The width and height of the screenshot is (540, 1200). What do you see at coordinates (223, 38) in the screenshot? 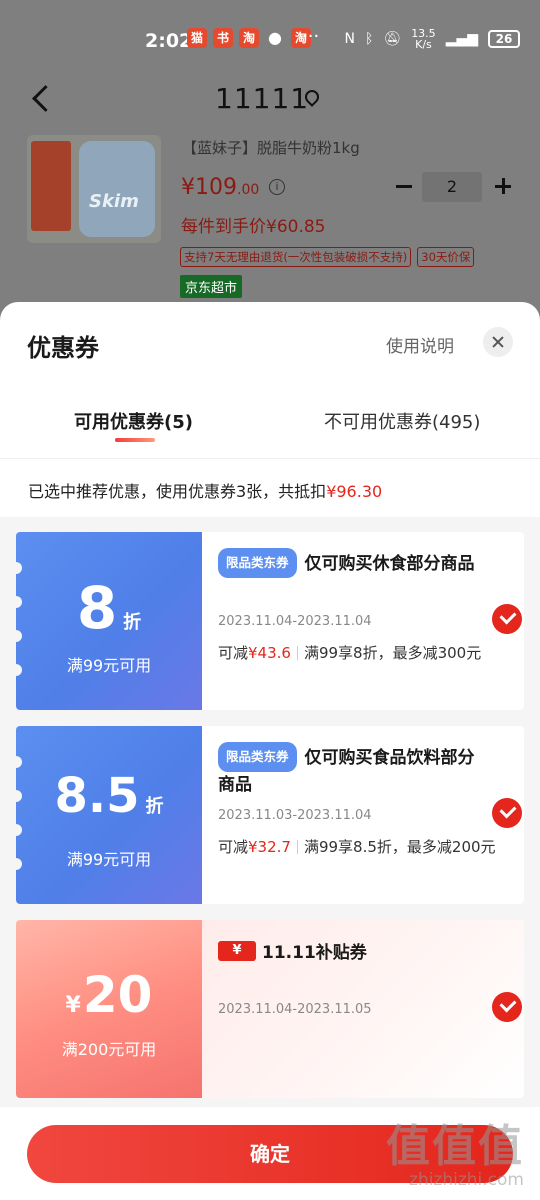
I see `xiaohongshu-icon: 书` at bounding box center [223, 38].